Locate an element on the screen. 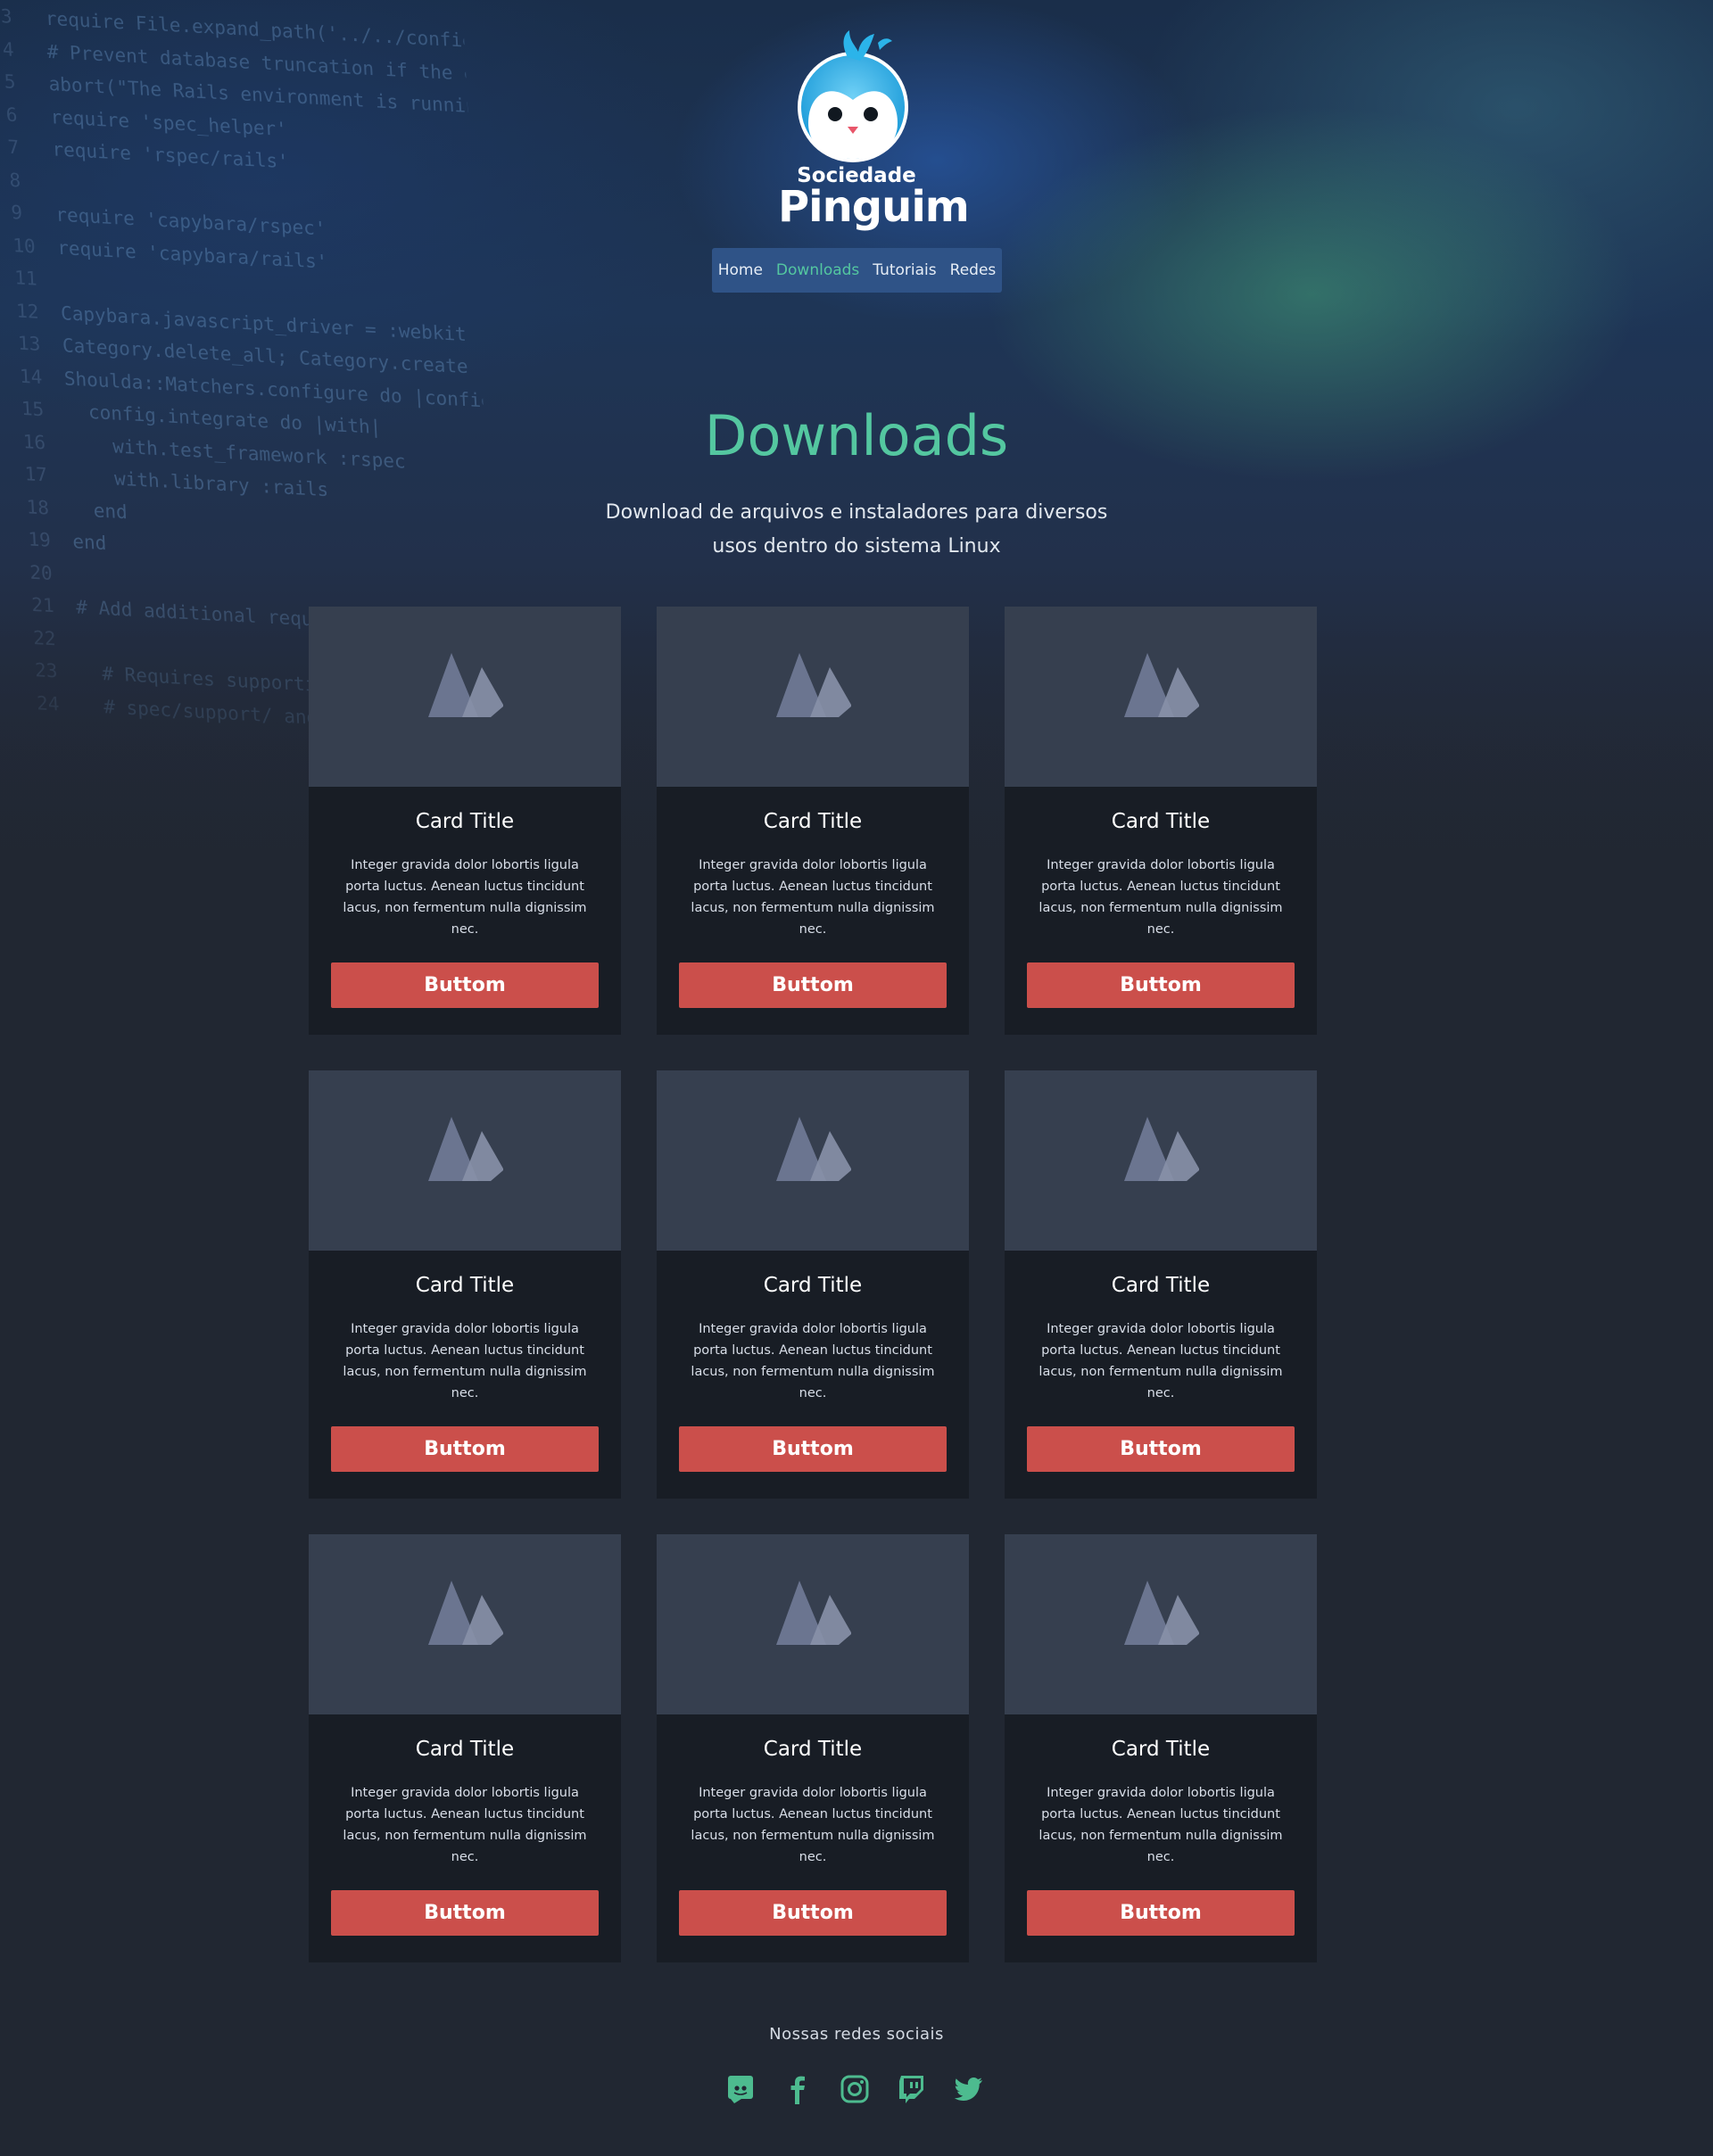  nav-item-downloads: Downloads is located at coordinates (817, 270).